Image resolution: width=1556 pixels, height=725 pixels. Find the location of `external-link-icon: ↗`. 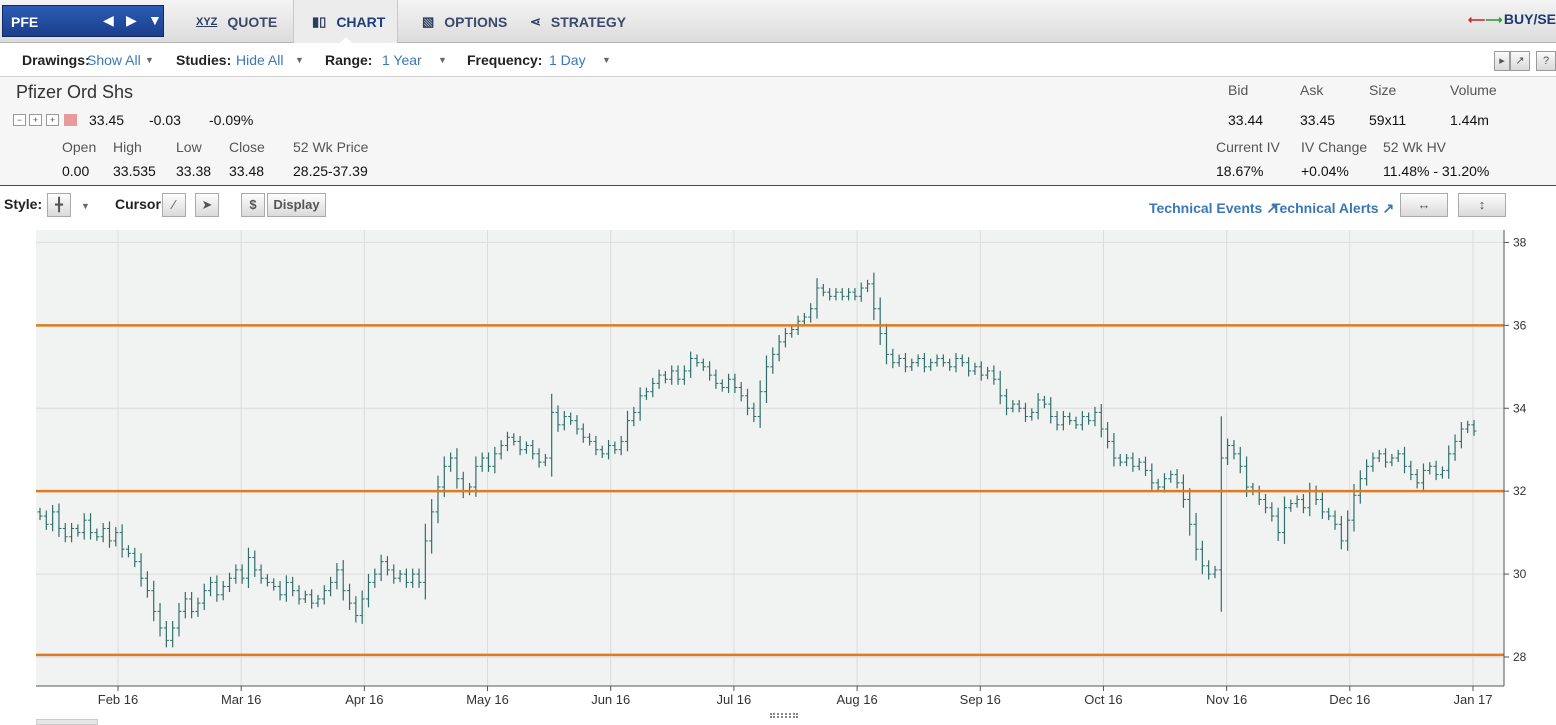

external-link-icon: ↗ is located at coordinates (1388, 208).